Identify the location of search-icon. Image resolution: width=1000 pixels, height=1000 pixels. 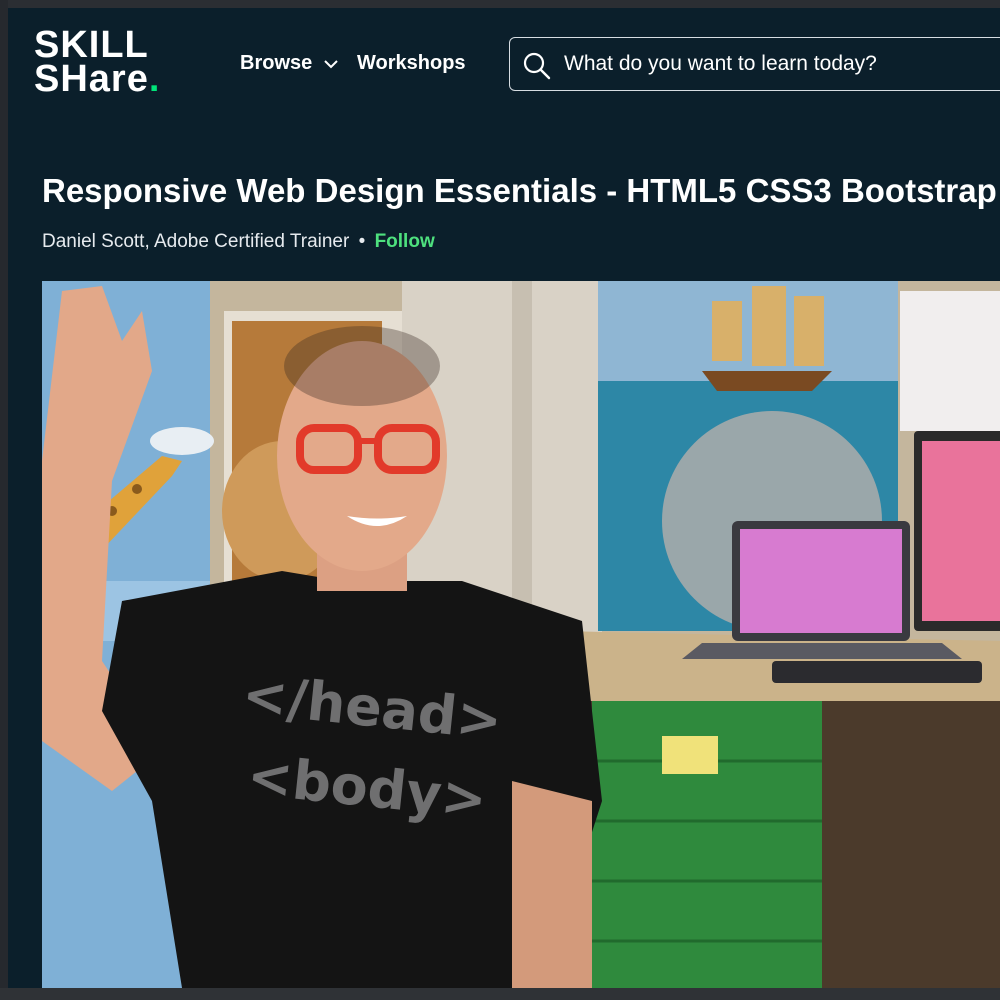
(537, 68).